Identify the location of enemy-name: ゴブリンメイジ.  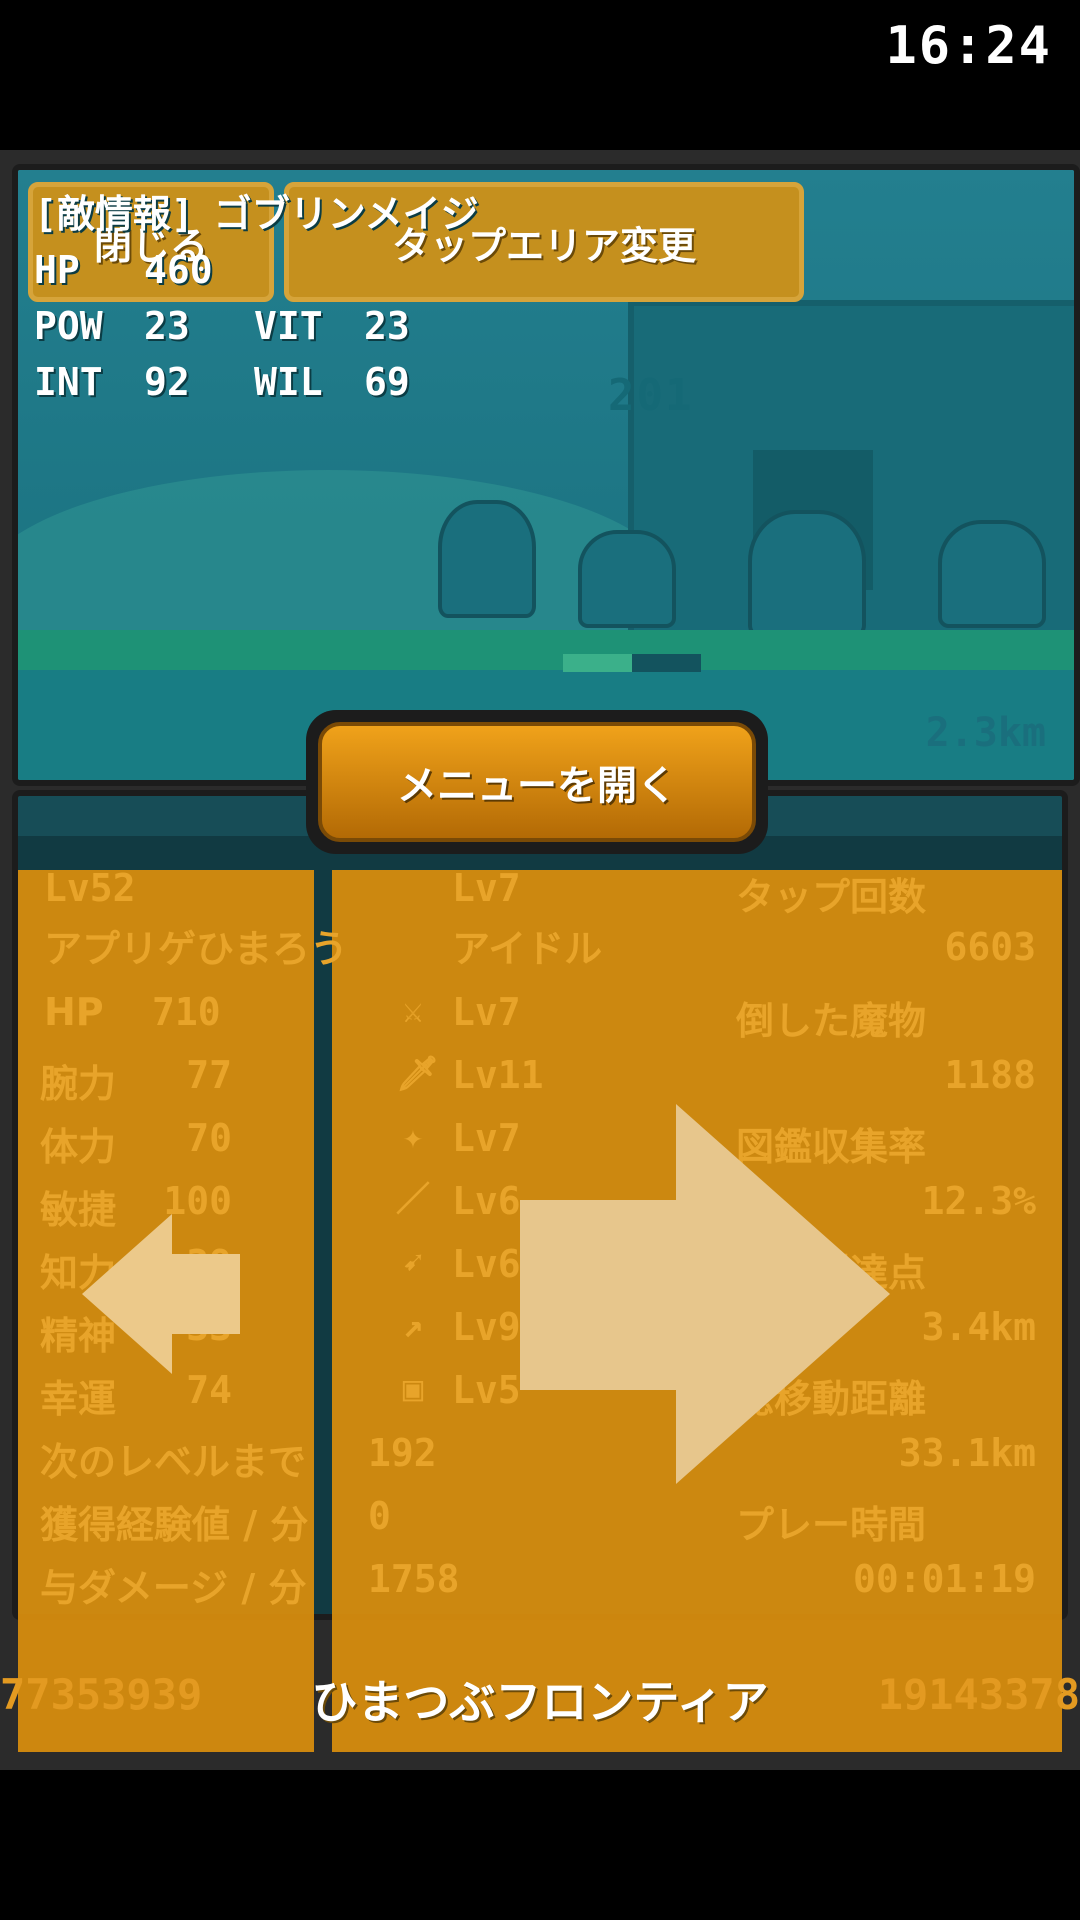
(346, 214).